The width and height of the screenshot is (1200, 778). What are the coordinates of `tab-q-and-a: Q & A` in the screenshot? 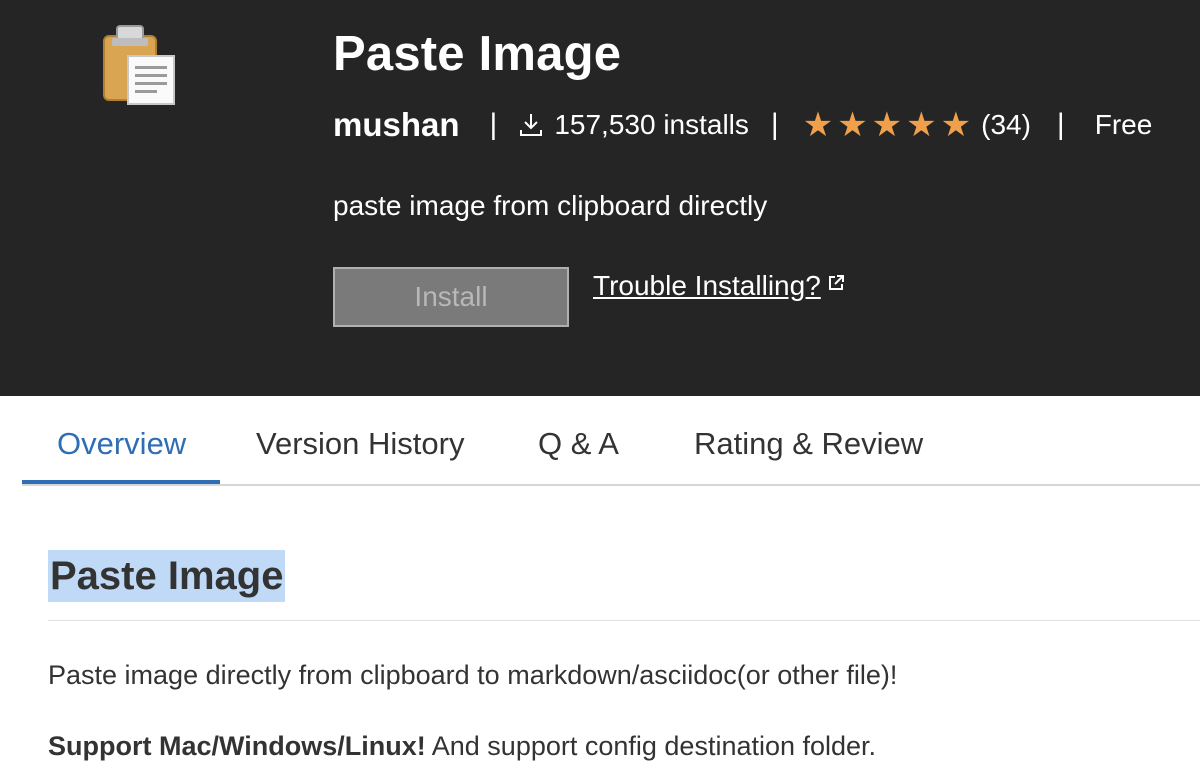 It's located at (578, 444).